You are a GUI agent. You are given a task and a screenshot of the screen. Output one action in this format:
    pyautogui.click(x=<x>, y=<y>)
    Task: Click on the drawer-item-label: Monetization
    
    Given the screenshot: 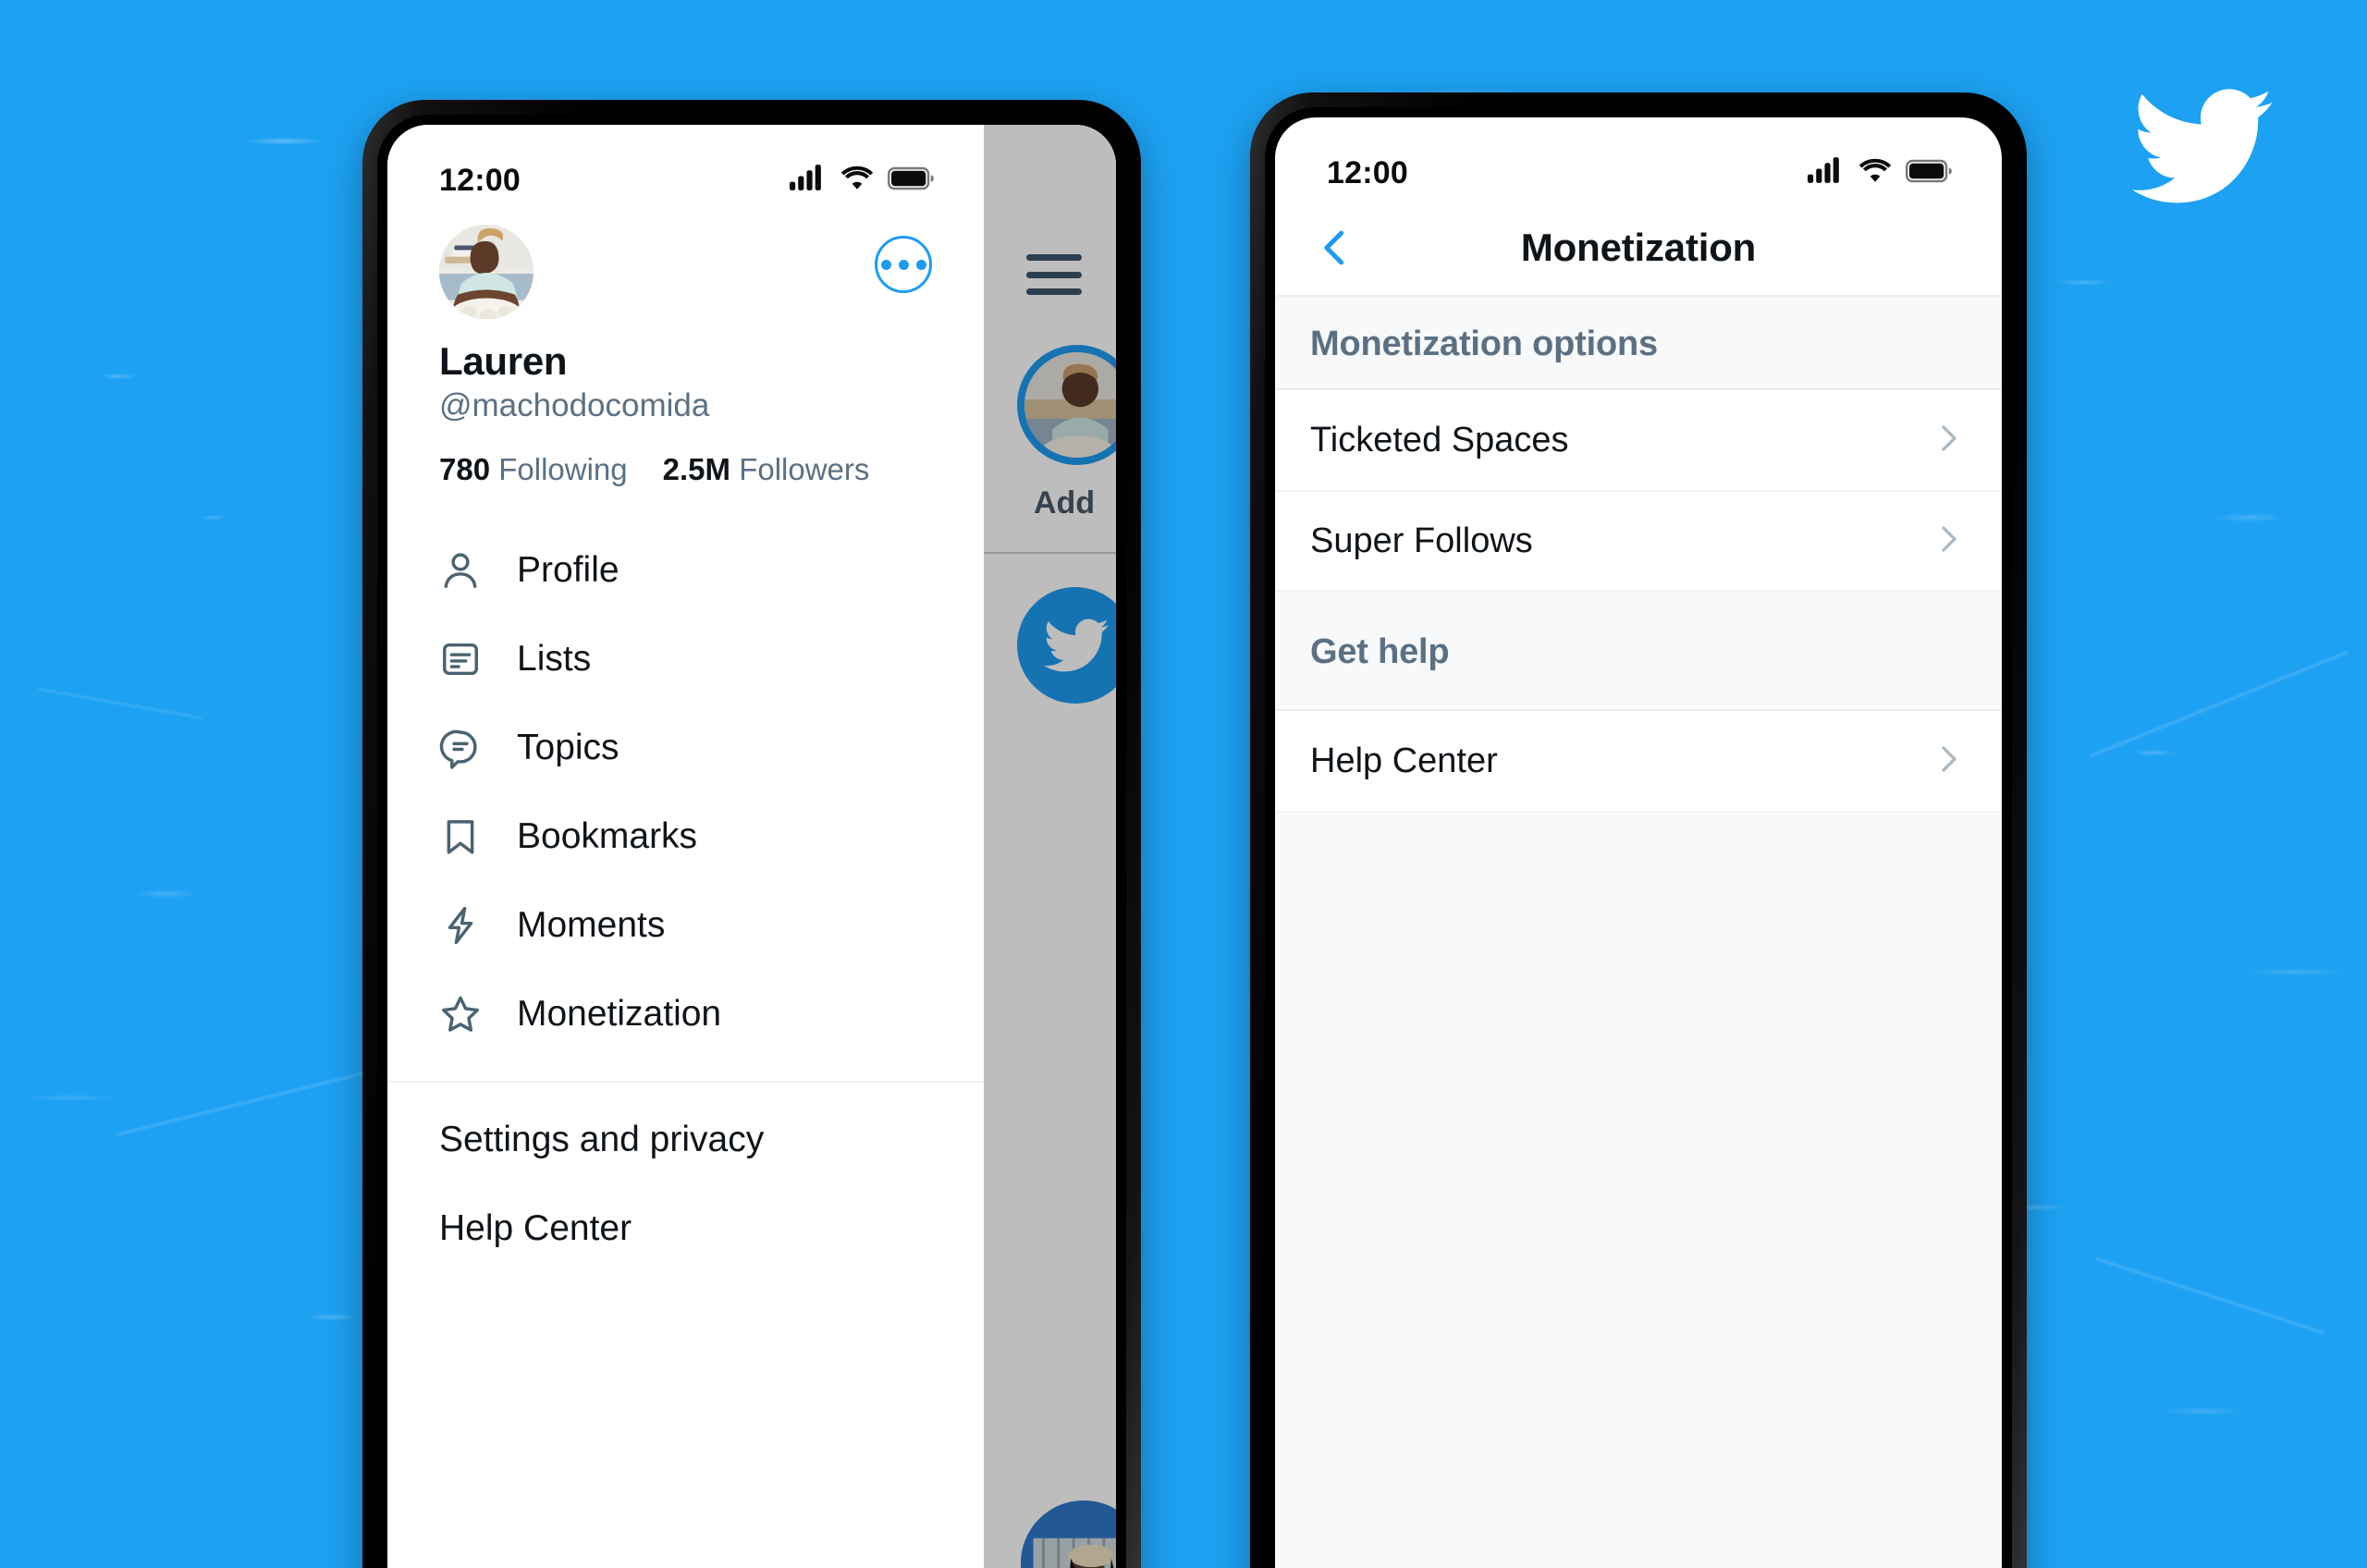 What is the action you would take?
    pyautogui.click(x=619, y=1014)
    